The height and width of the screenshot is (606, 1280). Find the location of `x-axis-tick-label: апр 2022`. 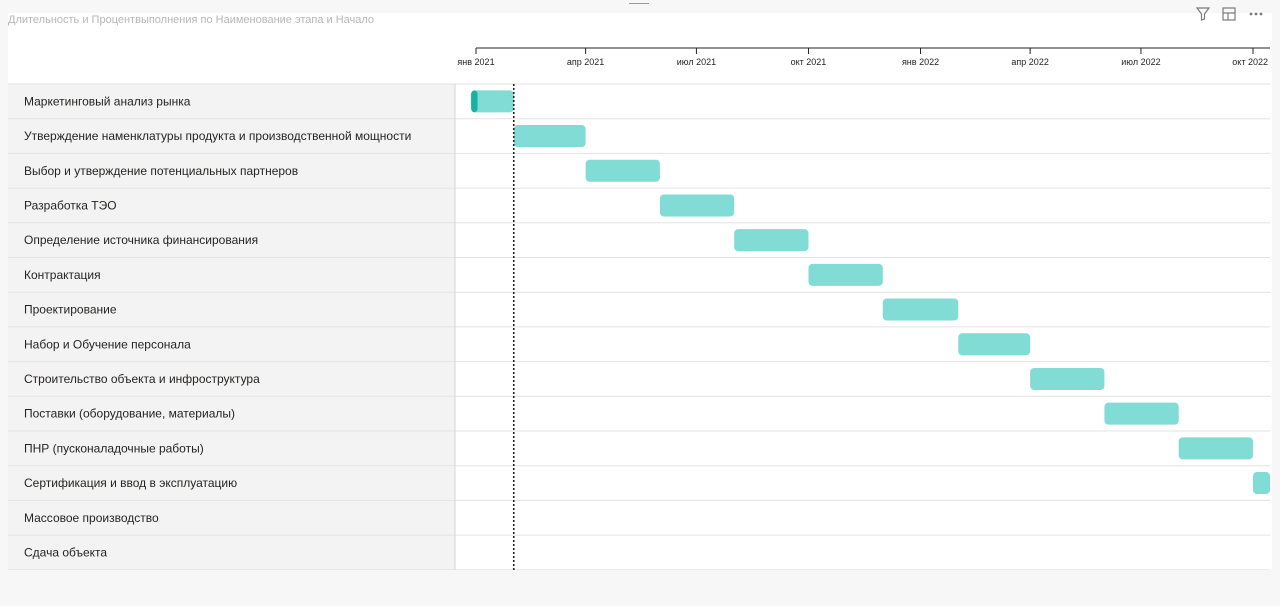

x-axis-tick-label: апр 2022 is located at coordinates (1029, 62).